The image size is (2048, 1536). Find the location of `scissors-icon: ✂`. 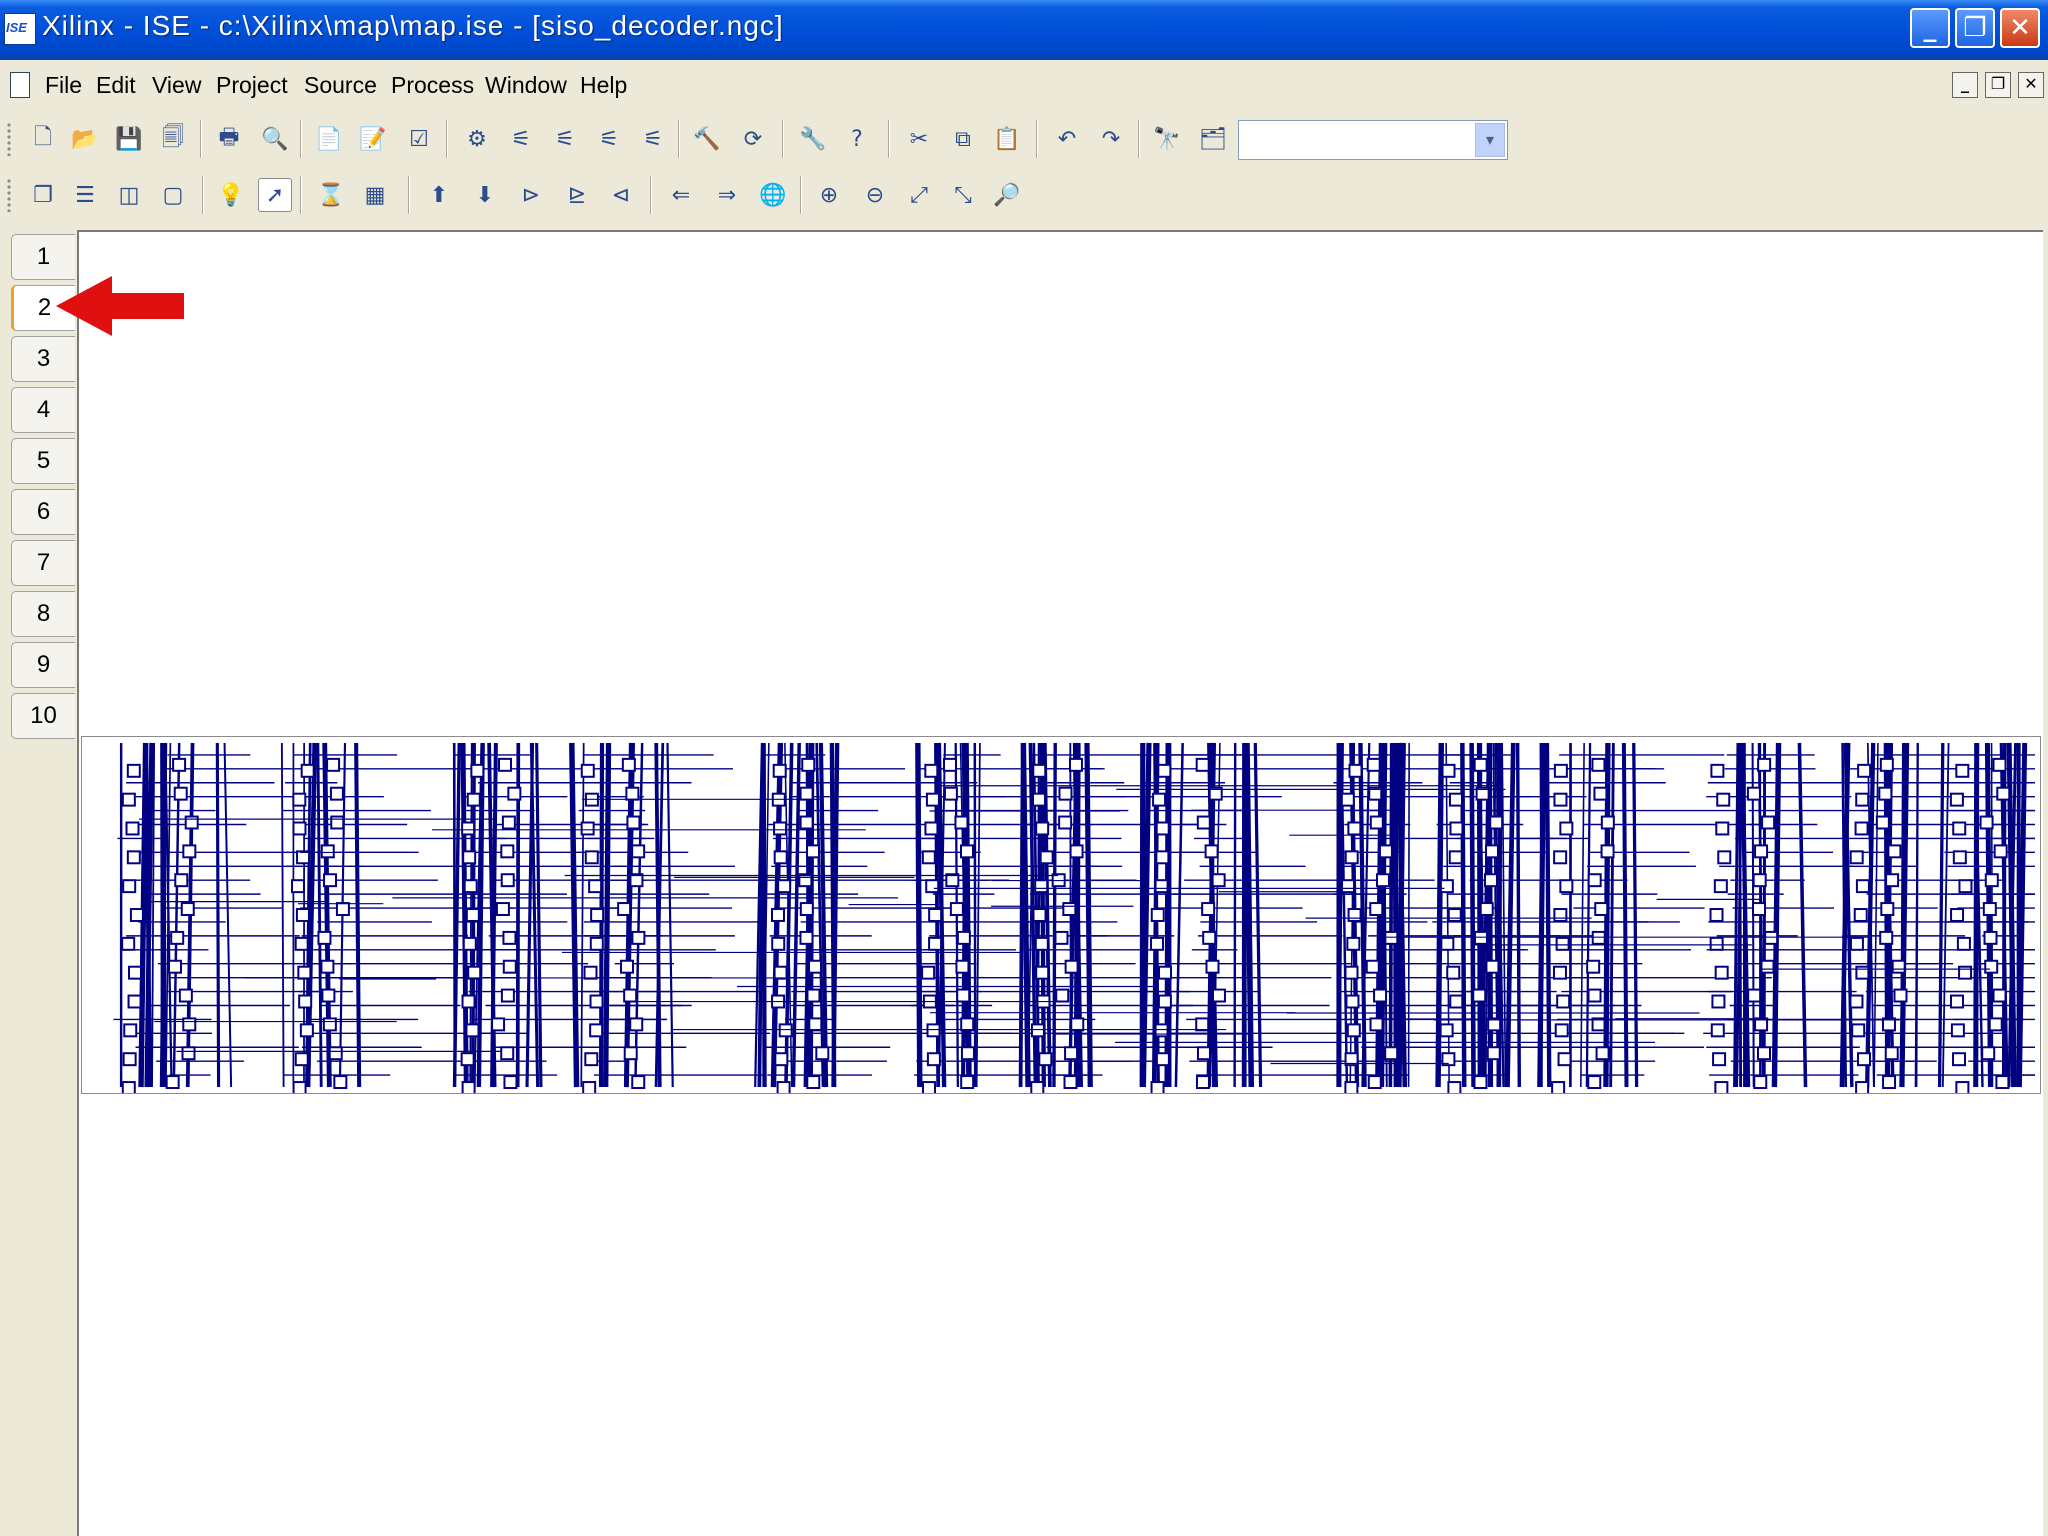

scissors-icon: ✂ is located at coordinates (919, 139).